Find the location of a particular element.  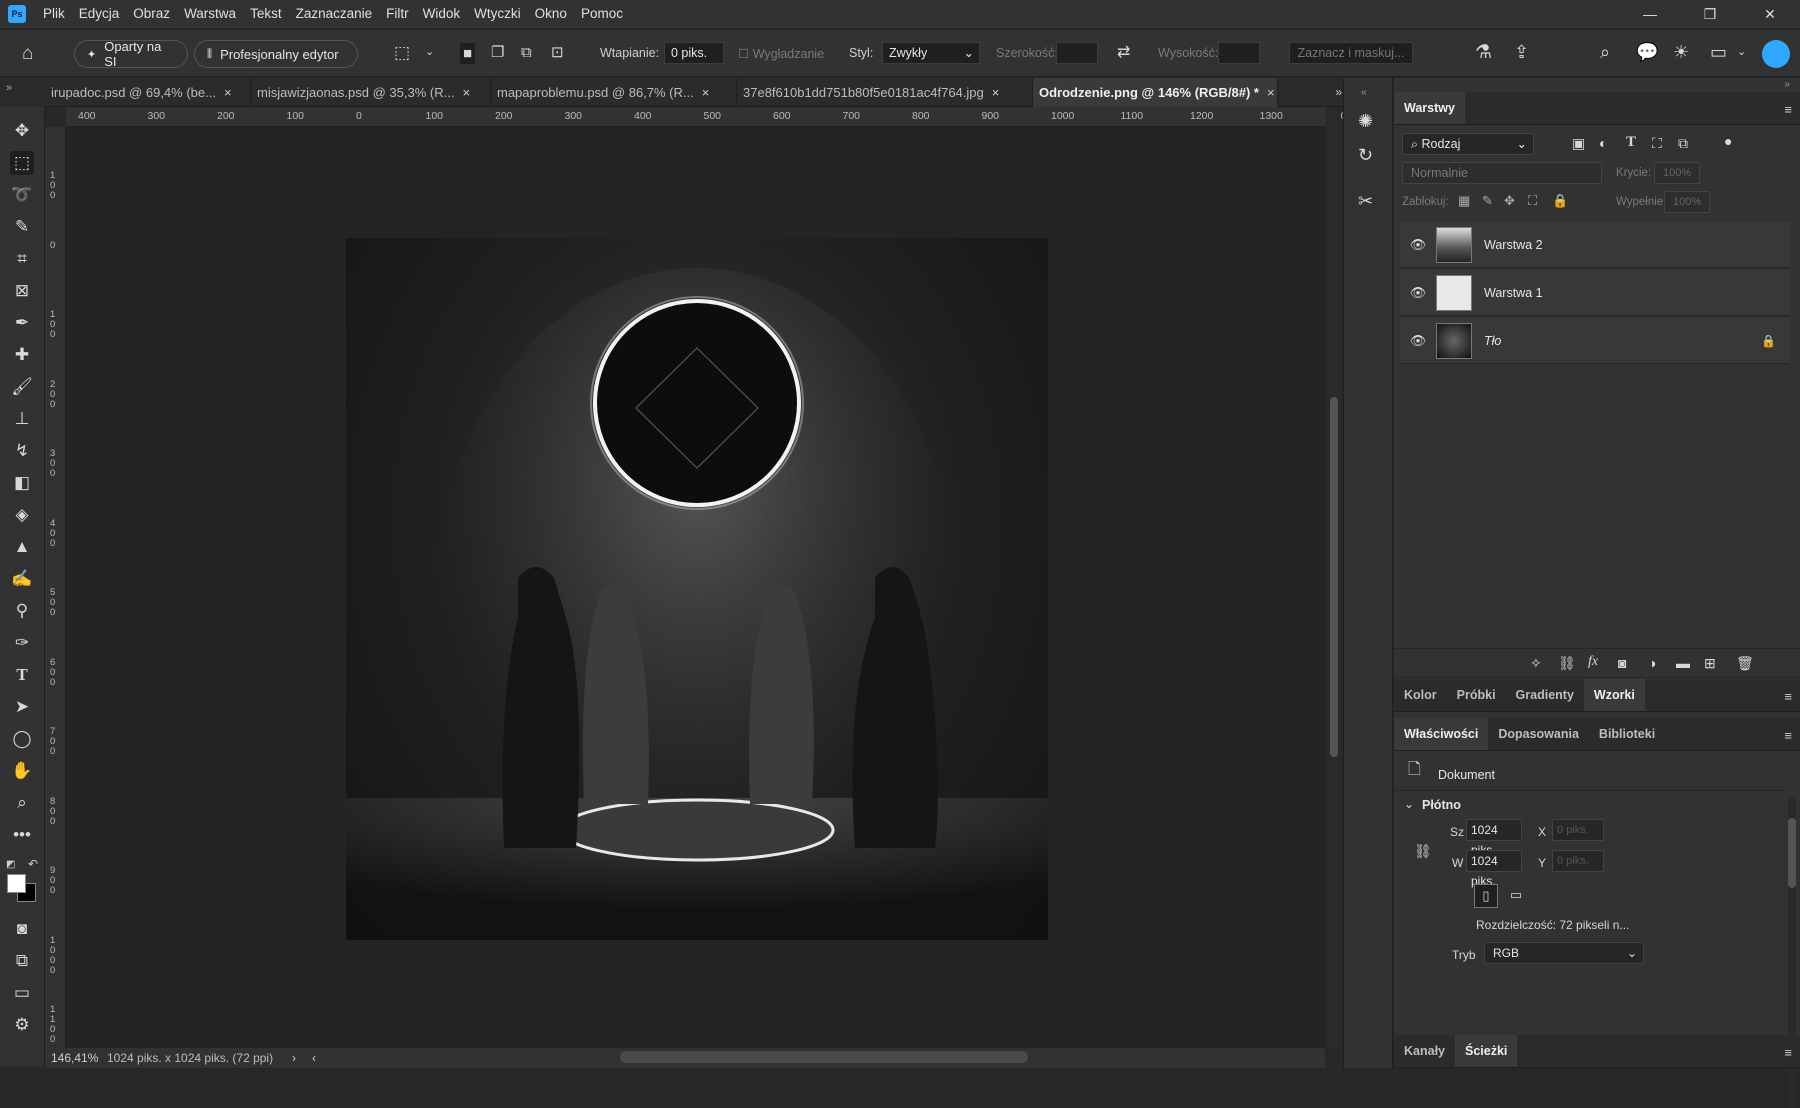

lock-position-icon: ✥ is located at coordinates (1509, 200).